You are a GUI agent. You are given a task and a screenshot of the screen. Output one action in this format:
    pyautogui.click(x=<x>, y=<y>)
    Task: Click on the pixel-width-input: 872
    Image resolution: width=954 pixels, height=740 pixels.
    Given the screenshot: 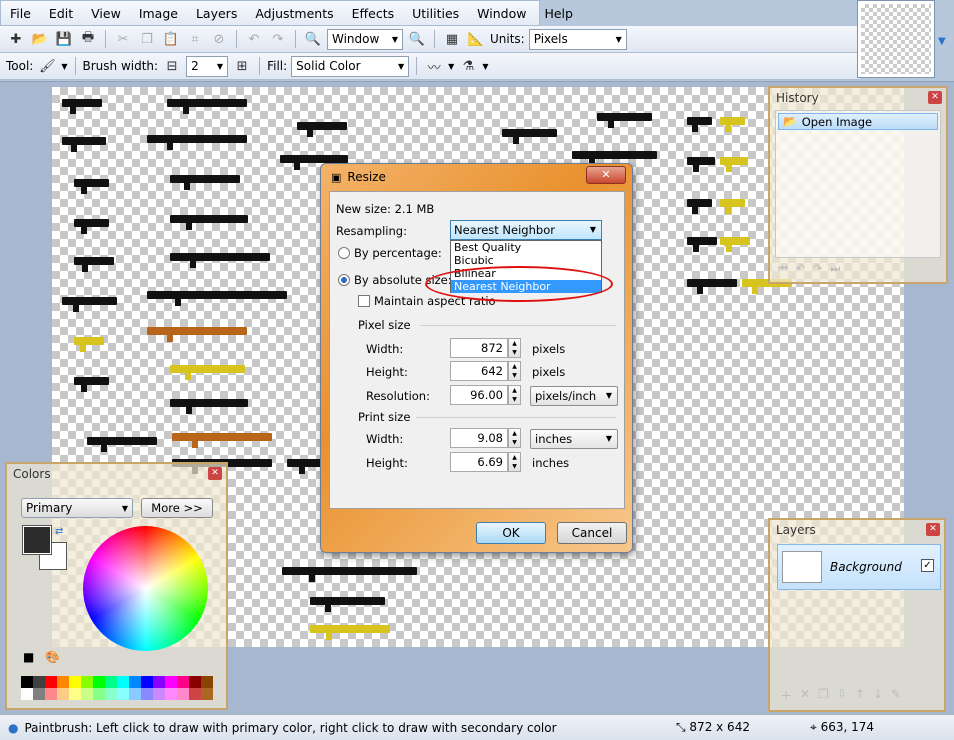 What is the action you would take?
    pyautogui.click(x=479, y=348)
    